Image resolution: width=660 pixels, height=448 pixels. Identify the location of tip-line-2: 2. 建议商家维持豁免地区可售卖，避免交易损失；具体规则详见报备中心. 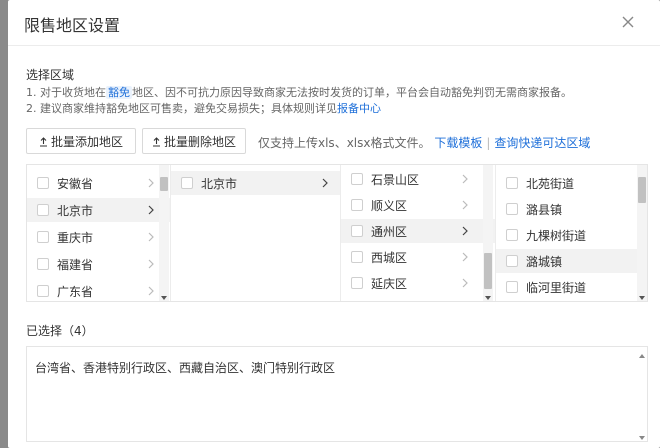
(203, 108).